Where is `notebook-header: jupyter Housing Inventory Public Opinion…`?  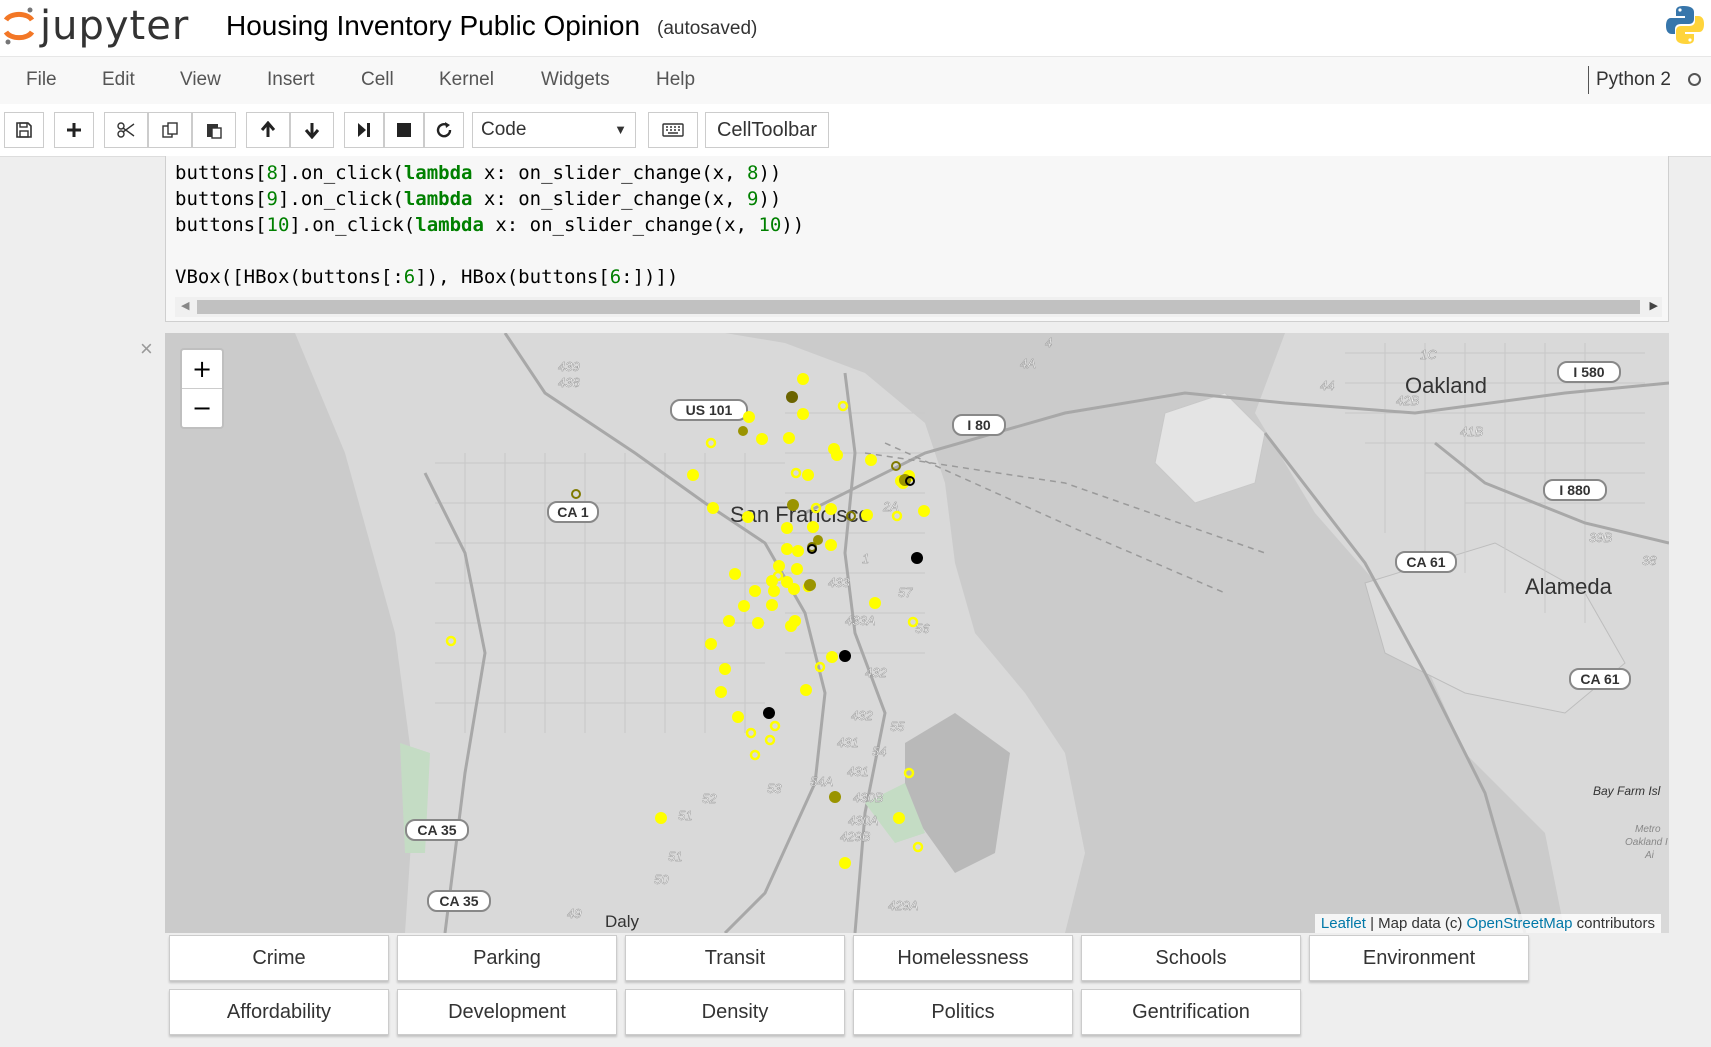
notebook-header: jupyter Housing Inventory Public Opinion… is located at coordinates (855, 28).